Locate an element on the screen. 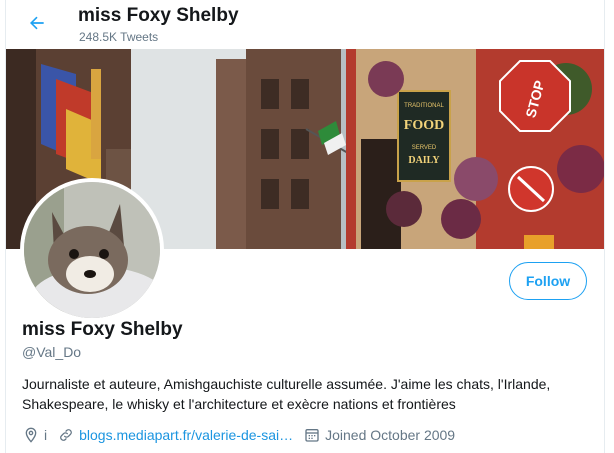 This screenshot has width=614, height=453. food-sign-line4: DAILY is located at coordinates (424, 160).